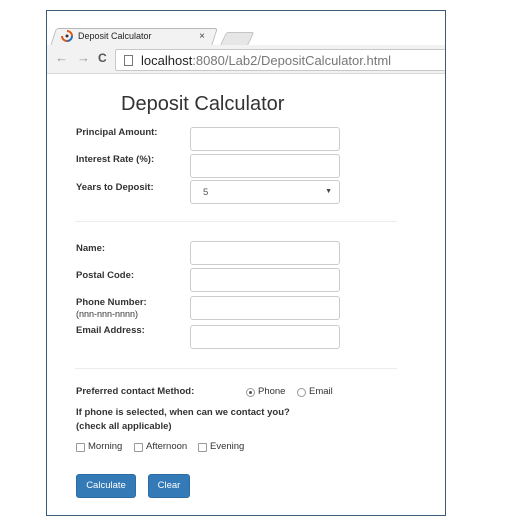  What do you see at coordinates (265, 253) in the screenshot?
I see `name-input` at bounding box center [265, 253].